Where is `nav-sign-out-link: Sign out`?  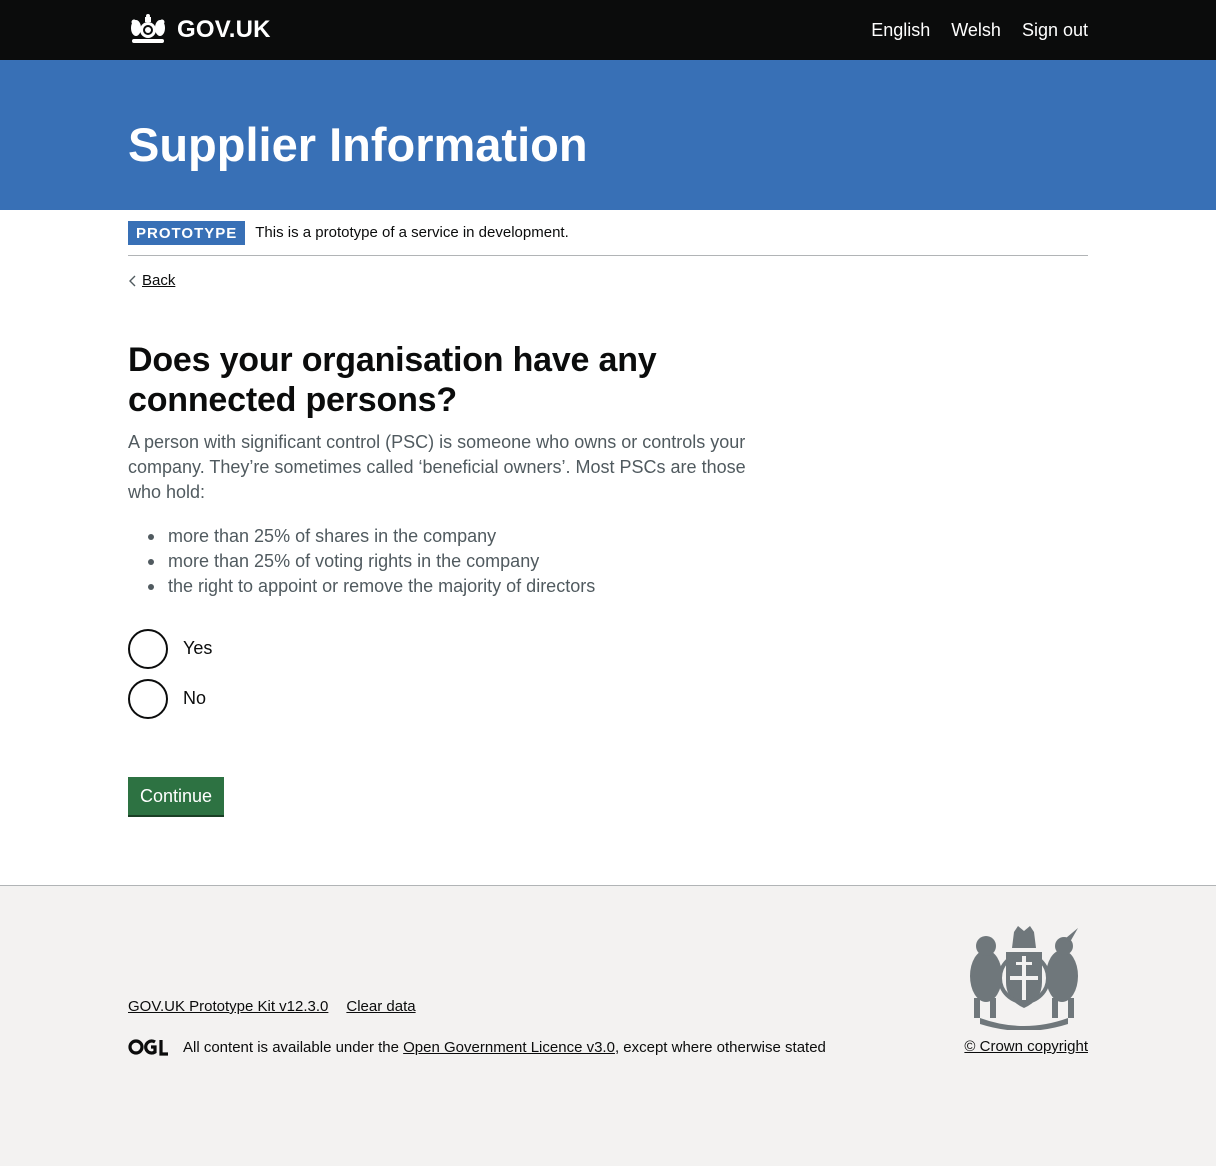 nav-sign-out-link: Sign out is located at coordinates (1055, 30).